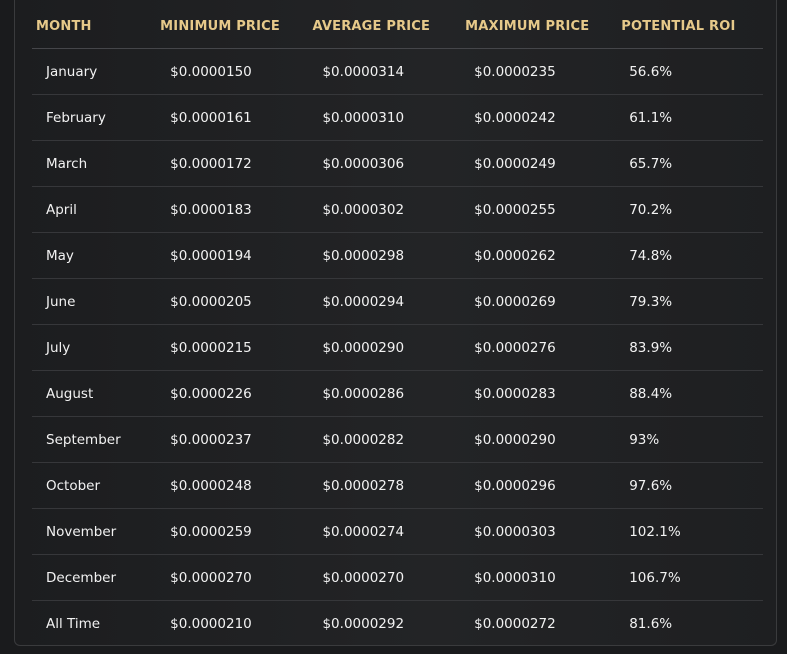 The image size is (787, 654). What do you see at coordinates (651, 623) in the screenshot?
I see `cell-potential-roi: 81.6%` at bounding box center [651, 623].